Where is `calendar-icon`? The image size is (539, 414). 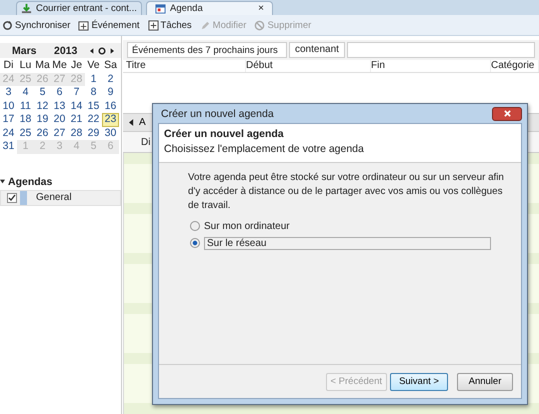
calendar-icon is located at coordinates (160, 8).